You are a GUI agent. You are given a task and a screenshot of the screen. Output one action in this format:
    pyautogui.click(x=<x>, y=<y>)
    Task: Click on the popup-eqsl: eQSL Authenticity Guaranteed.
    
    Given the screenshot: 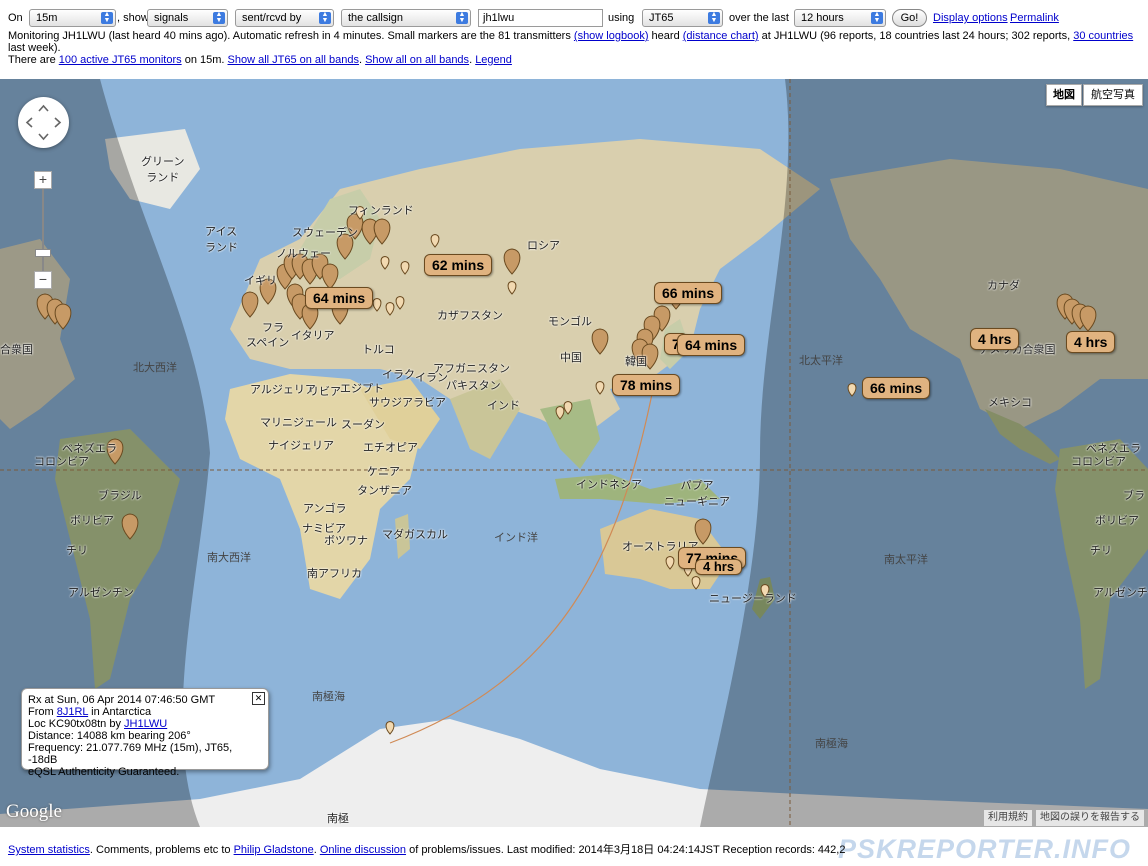 What is the action you would take?
    pyautogui.click(x=104, y=772)
    